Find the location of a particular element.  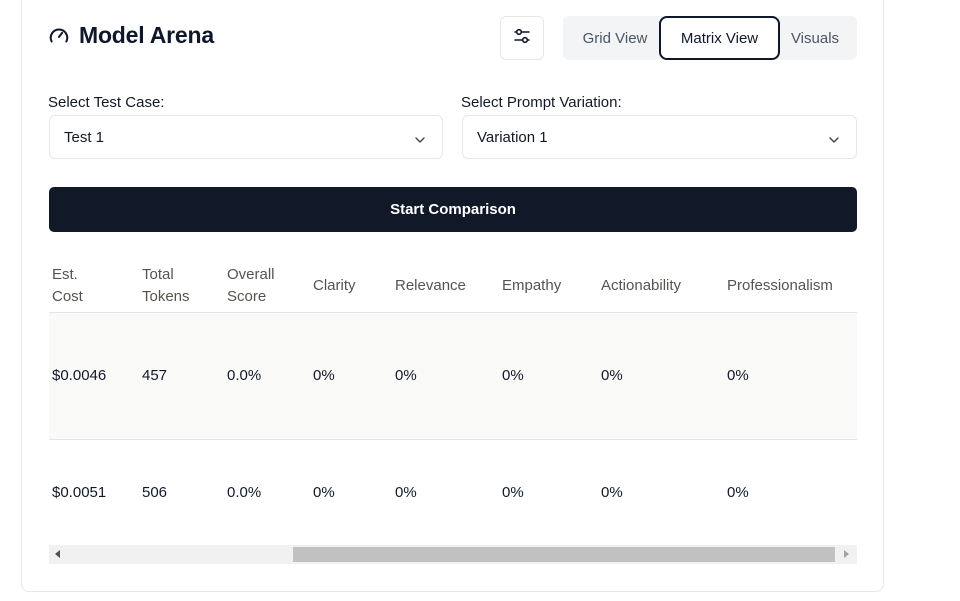

column-header-actionability: Actionability is located at coordinates (641, 285).